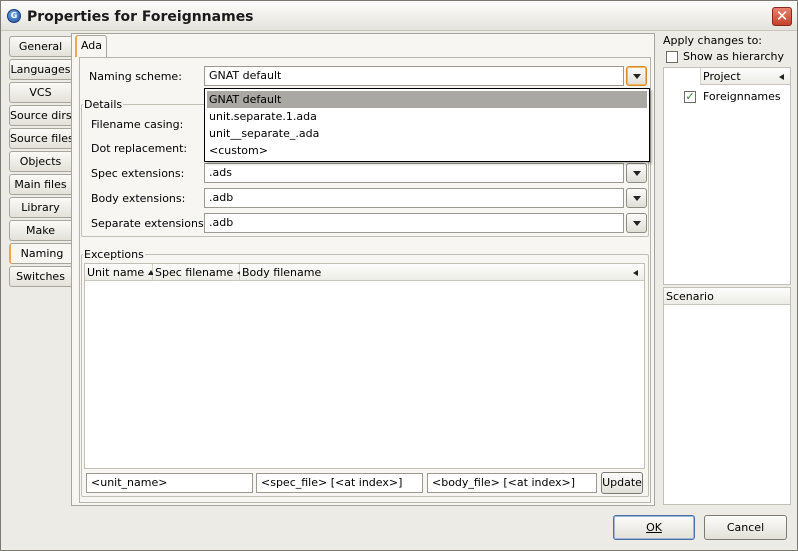 The width and height of the screenshot is (798, 551). I want to click on tab-label: Languages, so click(40, 69).